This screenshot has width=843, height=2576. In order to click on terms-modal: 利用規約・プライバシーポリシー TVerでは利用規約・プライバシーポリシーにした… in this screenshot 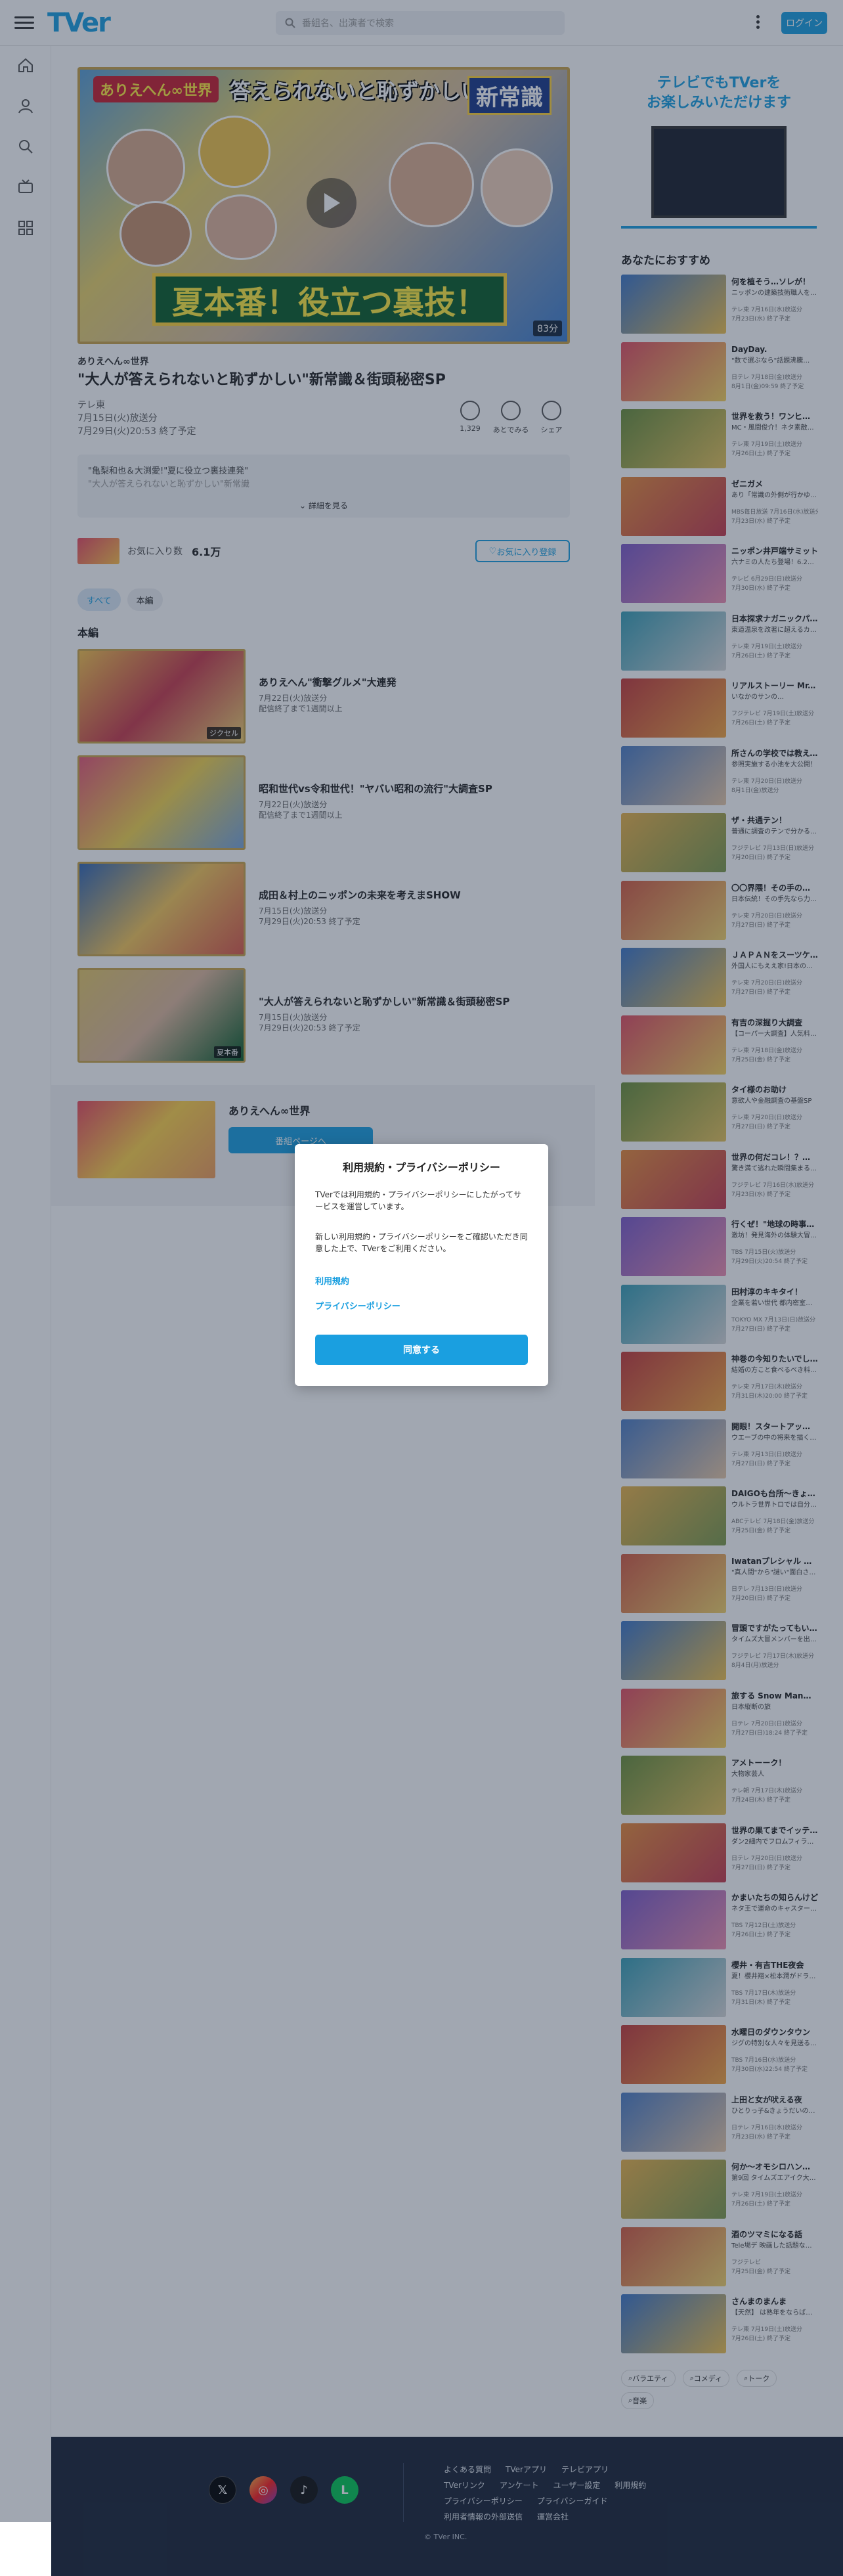, I will do `click(421, 1265)`.